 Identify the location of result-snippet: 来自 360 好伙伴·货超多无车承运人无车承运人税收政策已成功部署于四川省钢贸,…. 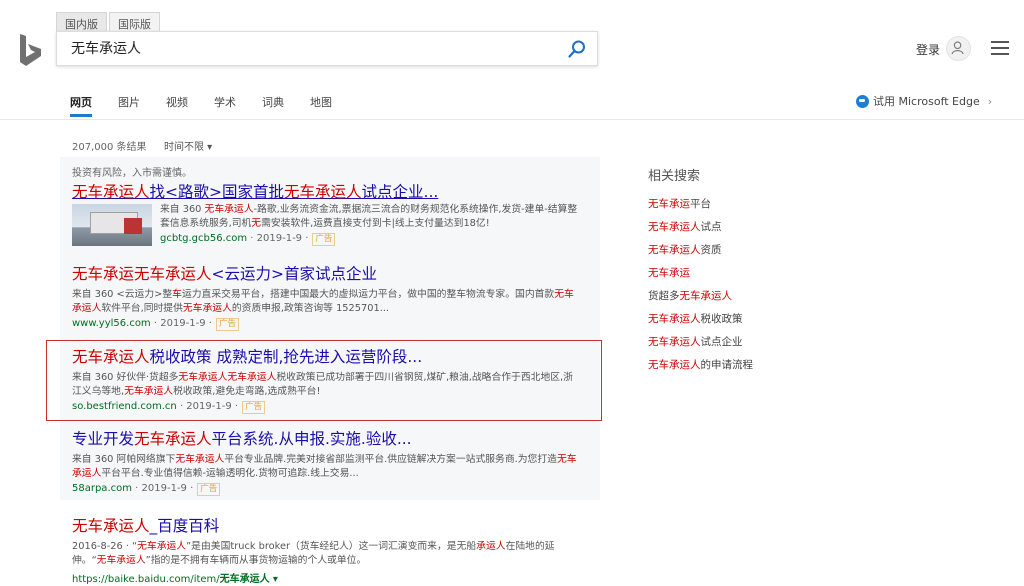
(322, 384).